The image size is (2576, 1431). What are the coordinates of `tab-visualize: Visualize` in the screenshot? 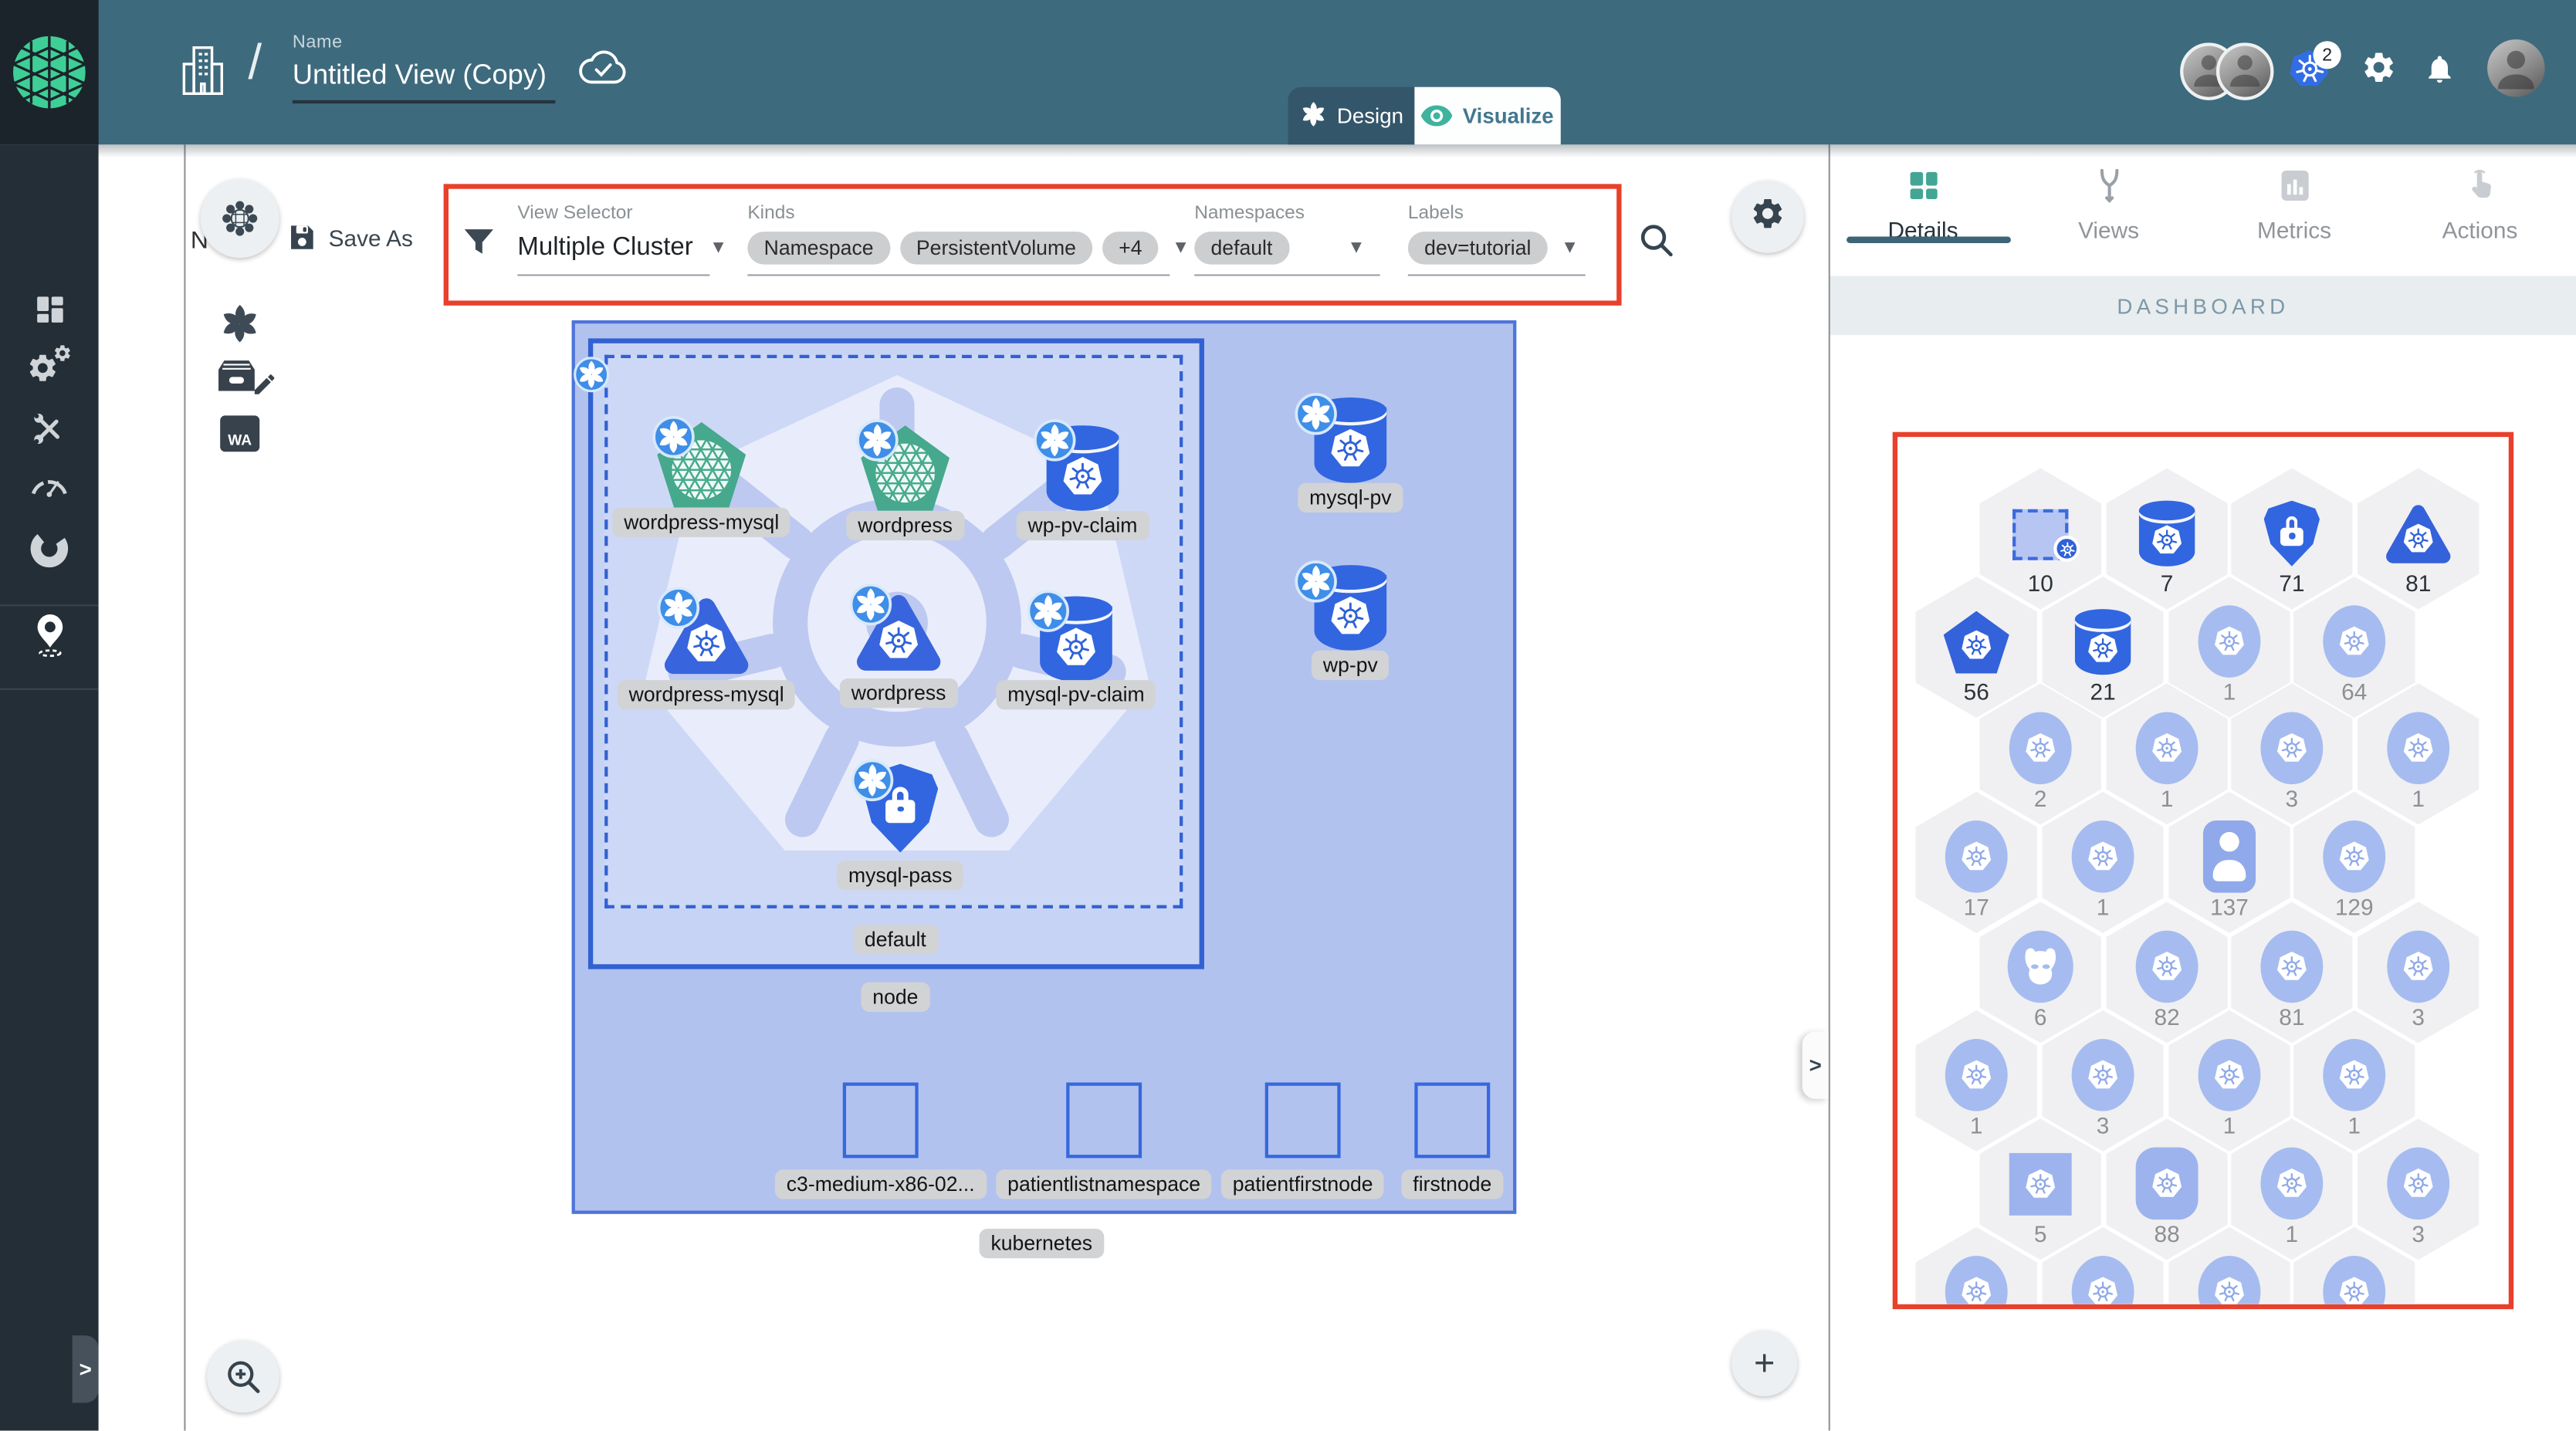 It's located at (1488, 115).